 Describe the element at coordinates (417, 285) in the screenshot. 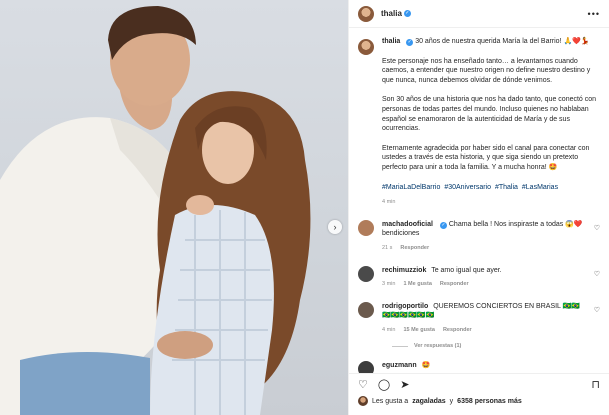

I see `comment-likes: 1 Me gusta` at that location.